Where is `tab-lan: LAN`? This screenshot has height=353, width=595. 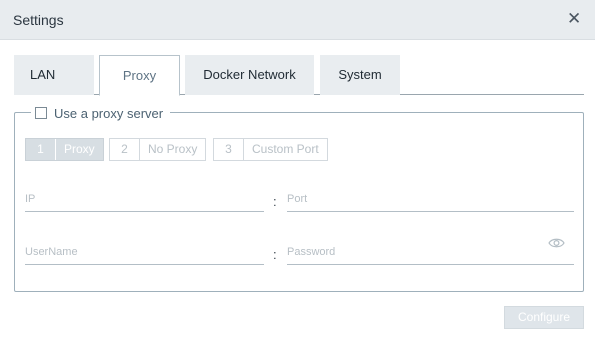 tab-lan: LAN is located at coordinates (54, 75).